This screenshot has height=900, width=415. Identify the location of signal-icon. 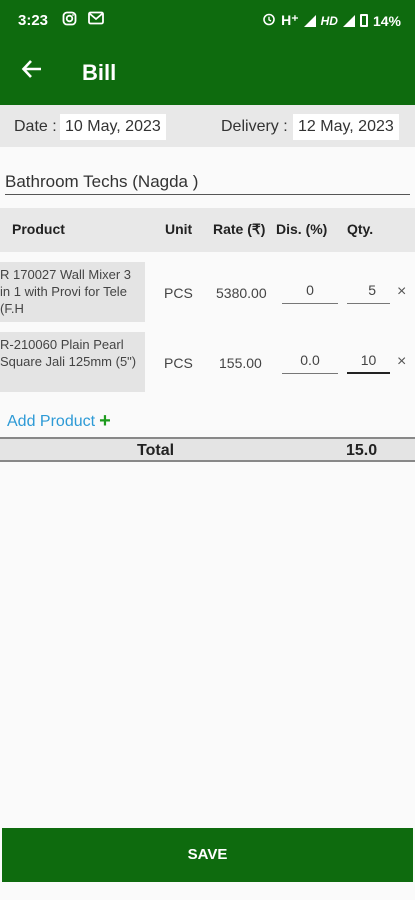
(309, 20).